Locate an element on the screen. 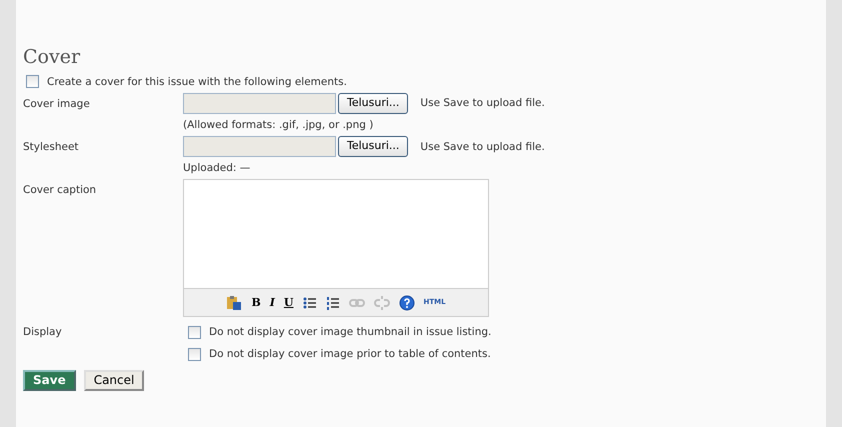 Image resolution: width=842 pixels, height=427 pixels. field-label: Cover caption is located at coordinates (60, 190).